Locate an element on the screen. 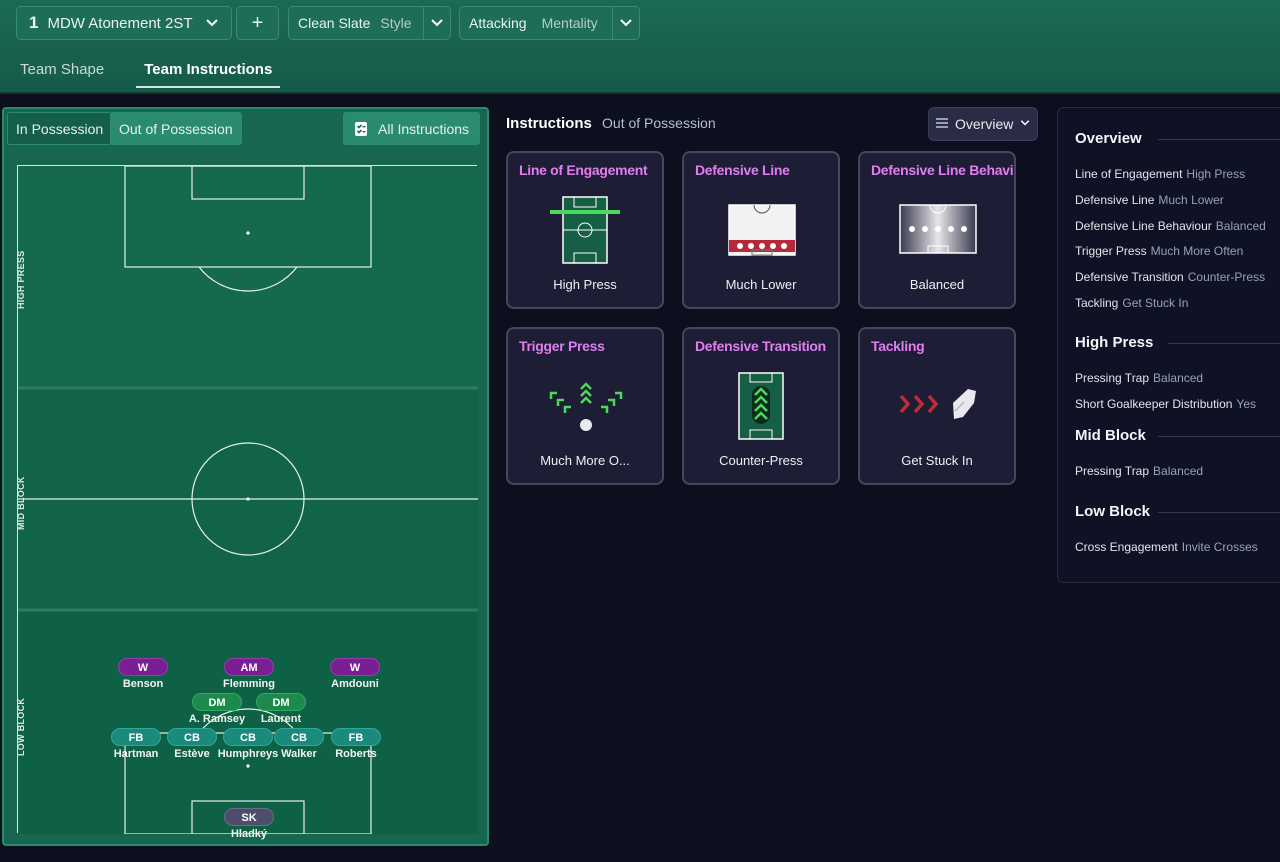  player-marker: DM Laurent is located at coordinates (281, 709).